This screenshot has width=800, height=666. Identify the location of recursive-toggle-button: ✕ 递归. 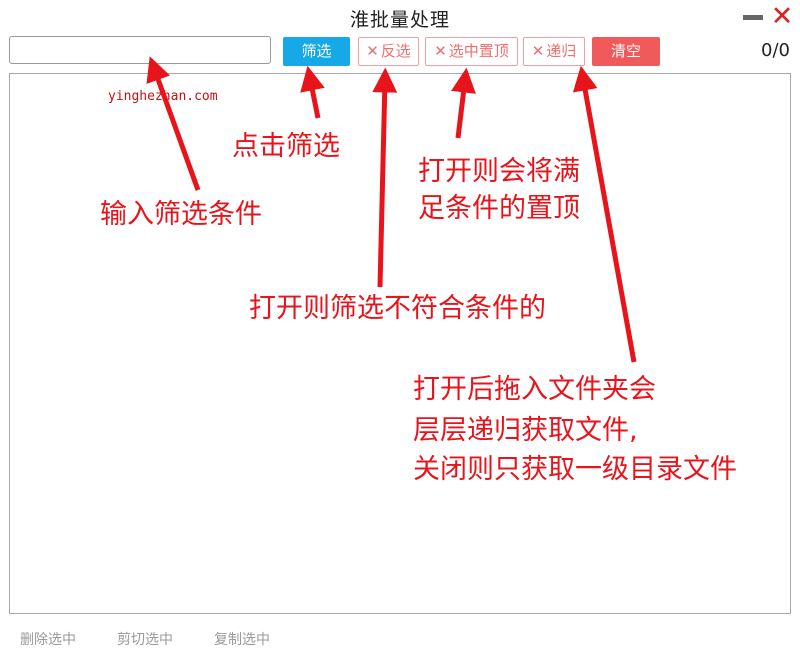
(554, 51).